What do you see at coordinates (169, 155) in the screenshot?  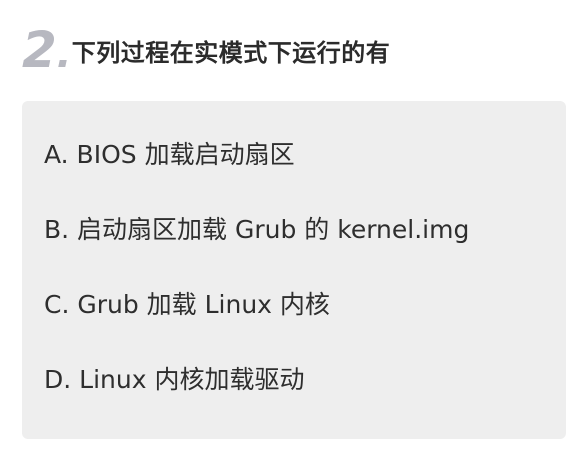 I see `option-a: A. BIOS 加载启动扇区` at bounding box center [169, 155].